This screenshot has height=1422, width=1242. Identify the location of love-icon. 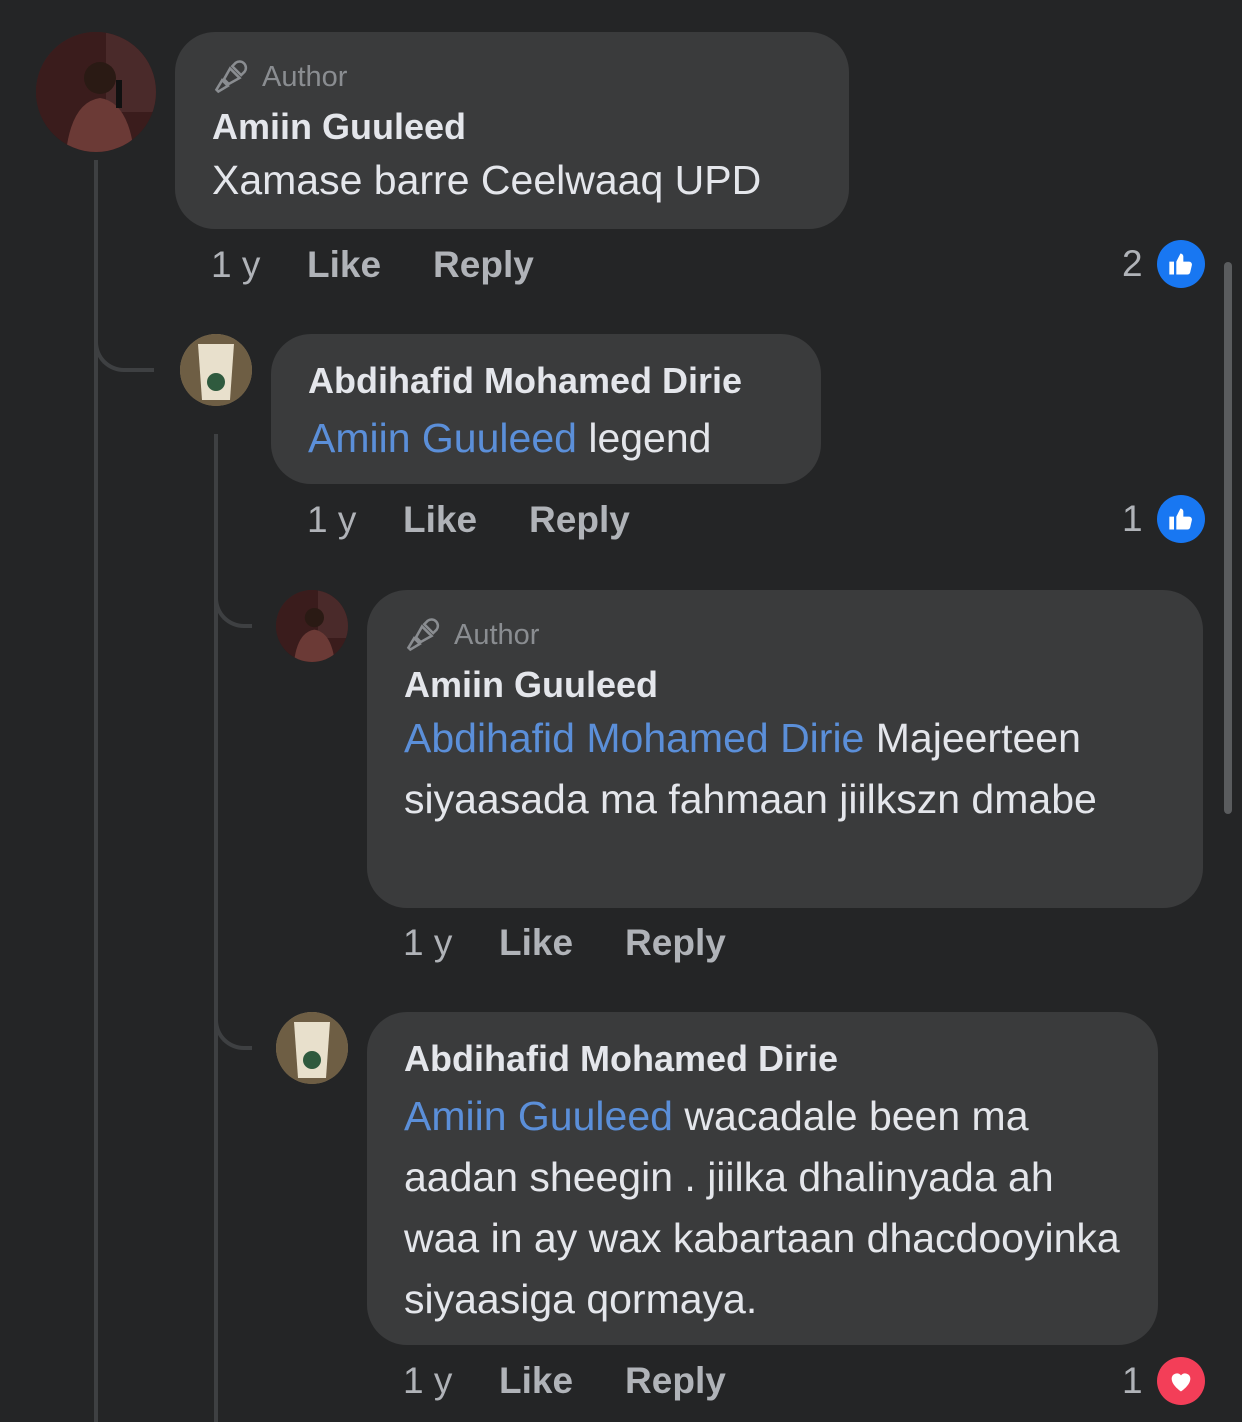
(1180, 1381).